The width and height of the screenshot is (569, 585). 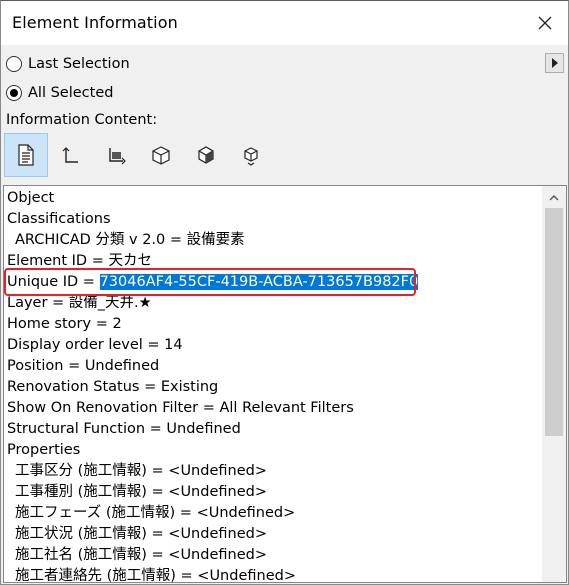 I want to click on unique-id-annotation-box, so click(x=210, y=282).